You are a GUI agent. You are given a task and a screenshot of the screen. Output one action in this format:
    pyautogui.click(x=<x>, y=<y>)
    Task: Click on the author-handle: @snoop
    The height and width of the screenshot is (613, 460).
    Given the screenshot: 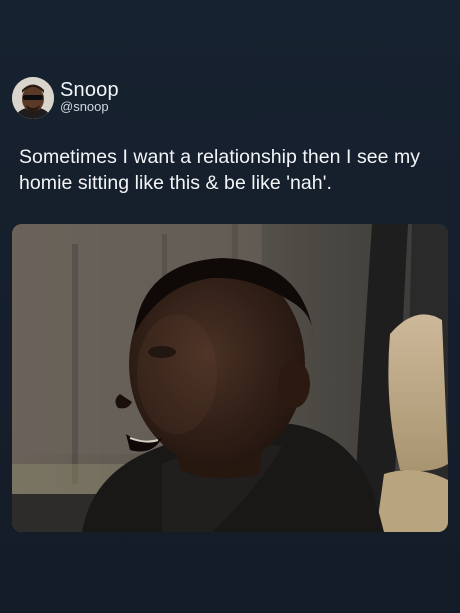 What is the action you would take?
    pyautogui.click(x=89, y=106)
    